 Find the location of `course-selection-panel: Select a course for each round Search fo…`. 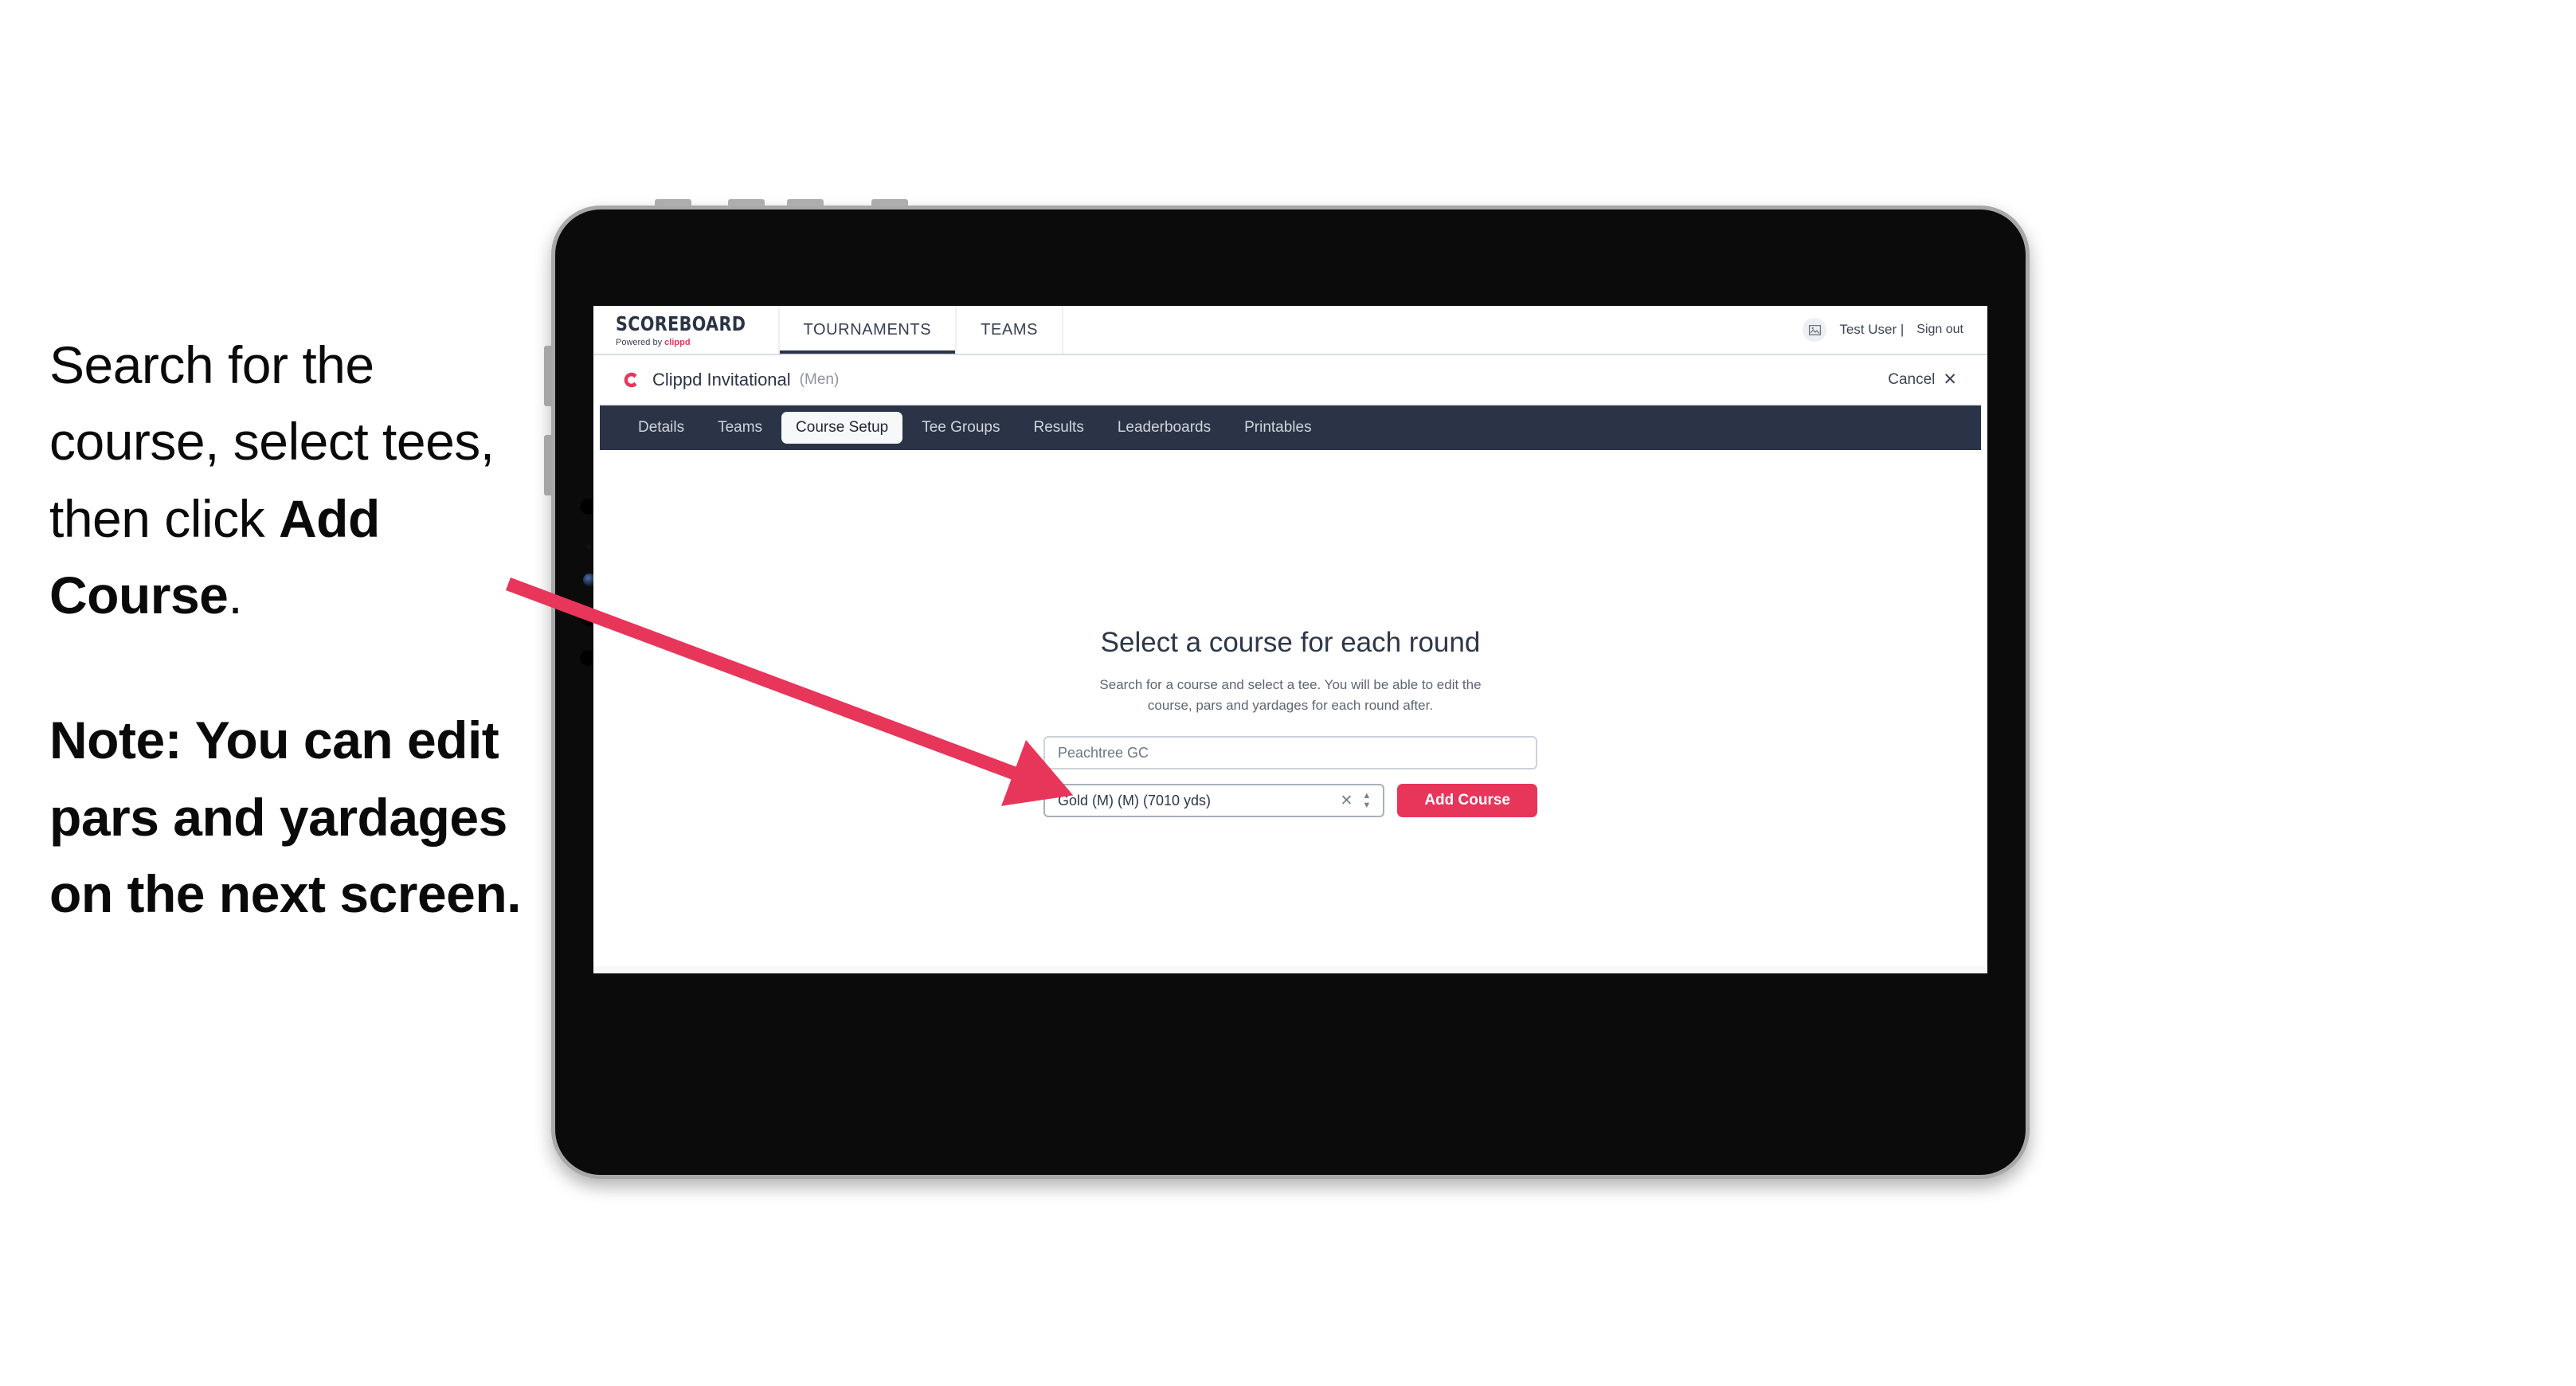

course-selection-panel: Select a course for each round Search fo… is located at coordinates (1290, 796).